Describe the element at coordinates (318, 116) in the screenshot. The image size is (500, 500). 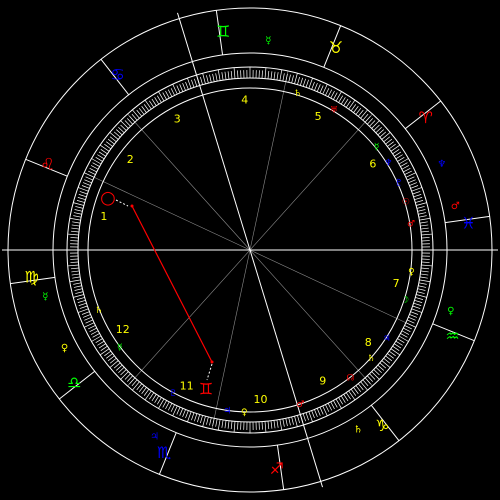
I see `house-number-5: 5` at that location.